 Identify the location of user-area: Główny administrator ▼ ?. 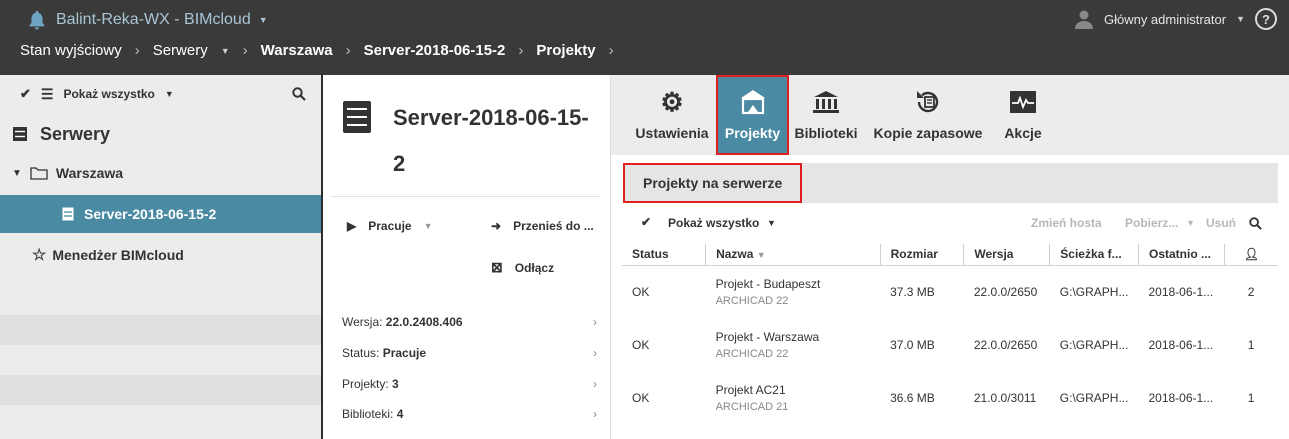
(1175, 19).